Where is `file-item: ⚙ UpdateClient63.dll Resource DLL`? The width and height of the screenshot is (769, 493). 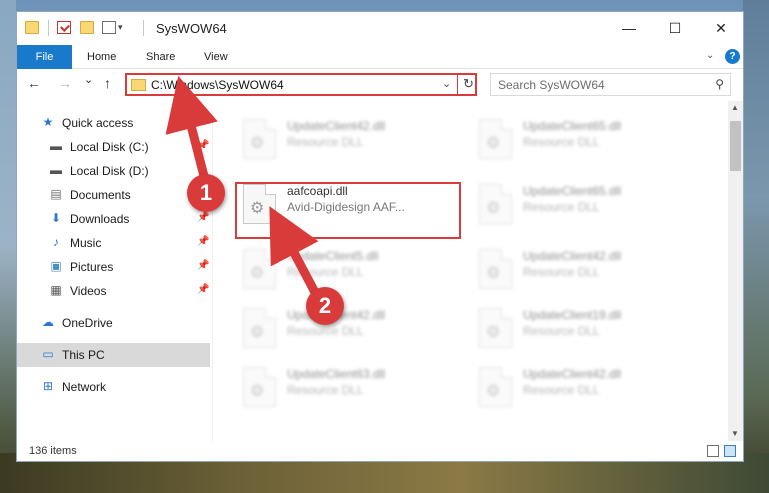
file-item: ⚙ UpdateClient63.dll Resource DLL is located at coordinates (327, 385).